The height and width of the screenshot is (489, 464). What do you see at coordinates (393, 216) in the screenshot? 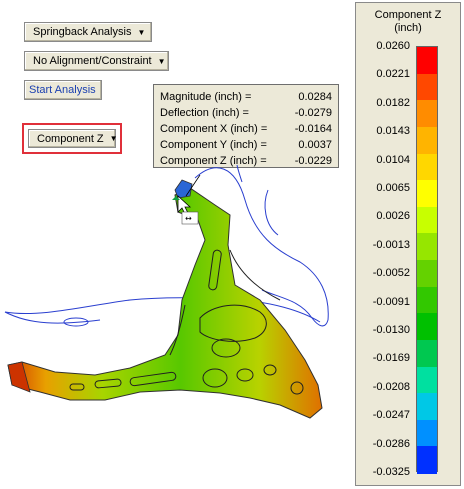
I see `legend-label: 0.0026` at bounding box center [393, 216].